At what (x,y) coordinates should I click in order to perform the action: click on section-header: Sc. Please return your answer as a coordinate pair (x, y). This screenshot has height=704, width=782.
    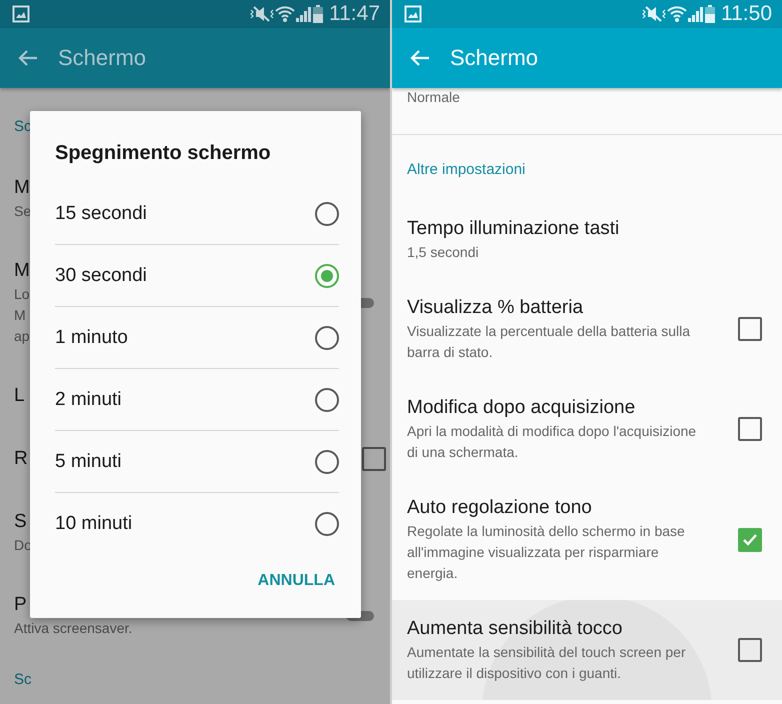
    Looking at the image, I should click on (23, 679).